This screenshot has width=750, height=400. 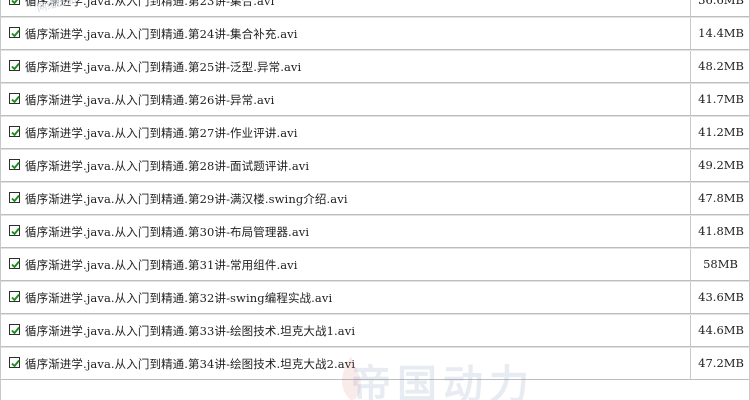 I want to click on file-size-cell: 43.6MB, so click(x=720, y=297).